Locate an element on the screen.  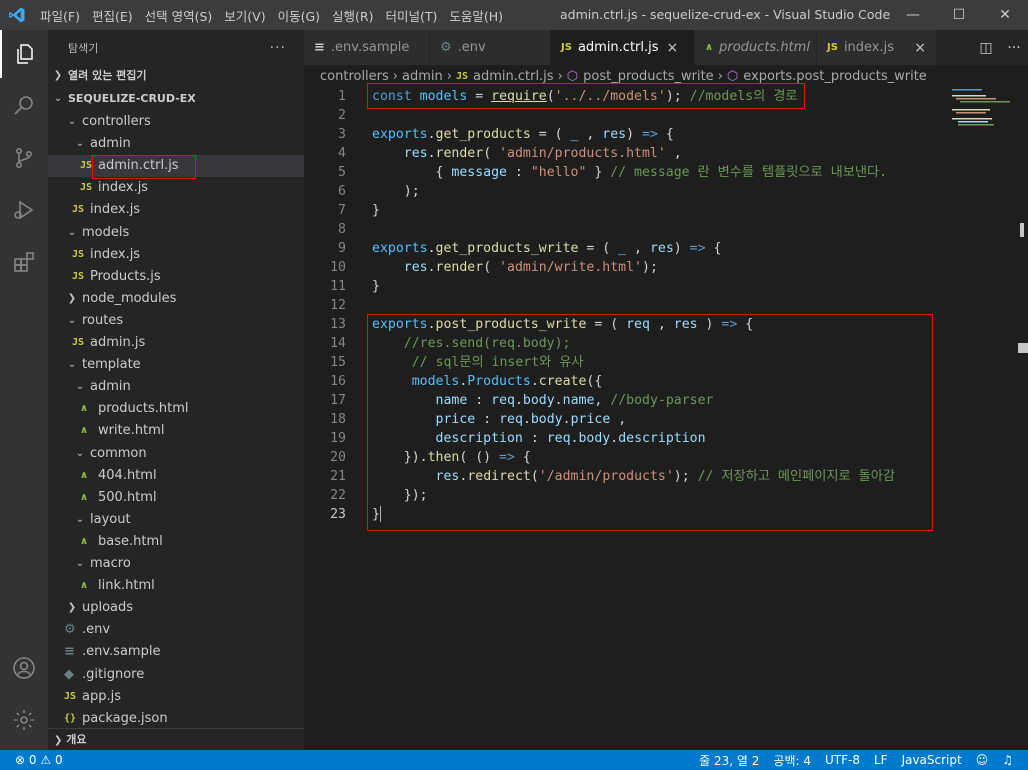
tree-file: JS app.js is located at coordinates (176, 697).